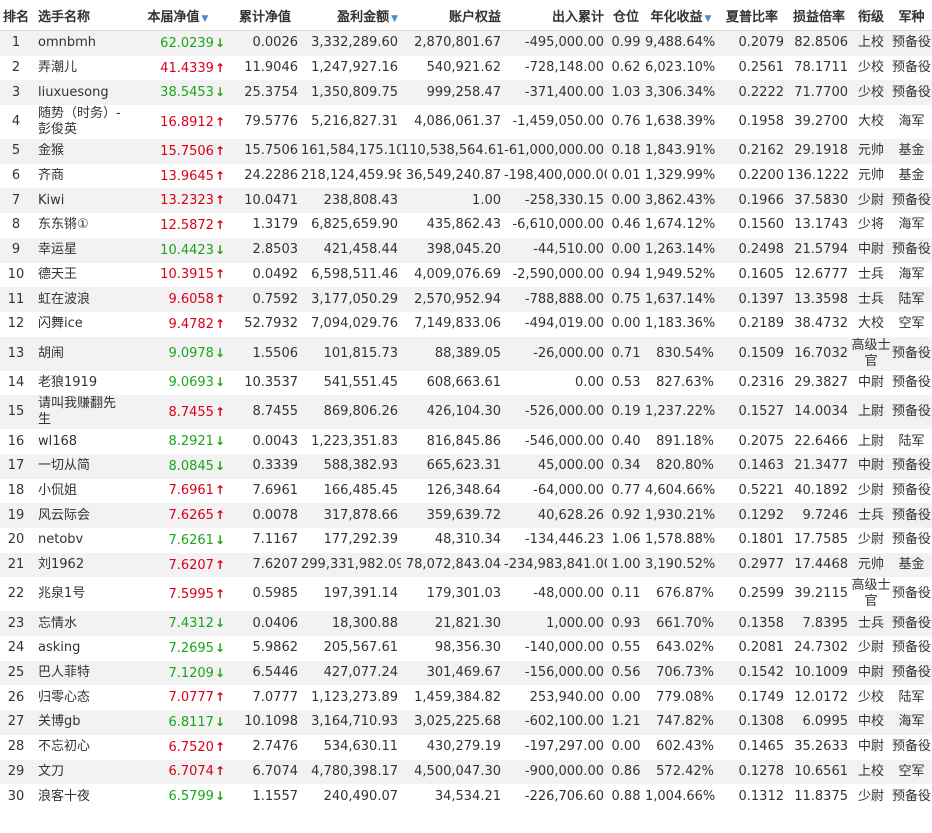 The image size is (932, 833). What do you see at coordinates (16, 15) in the screenshot?
I see `header-rank: 排名` at bounding box center [16, 15].